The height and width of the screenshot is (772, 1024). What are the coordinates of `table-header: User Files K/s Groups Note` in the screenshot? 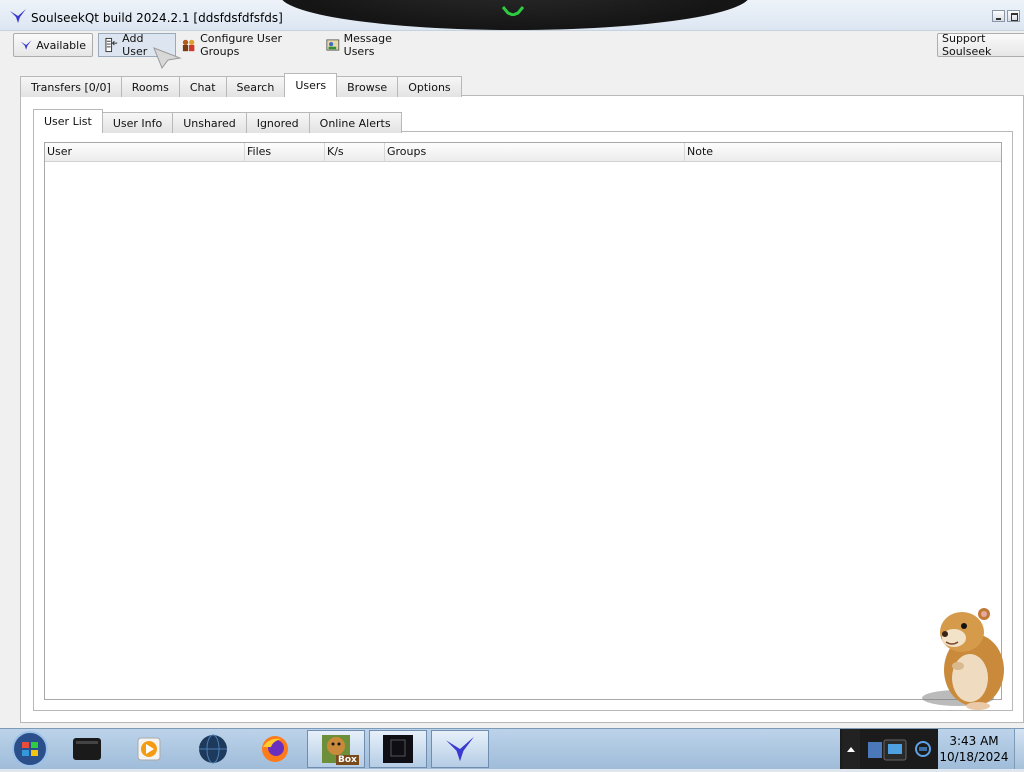 It's located at (523, 152).